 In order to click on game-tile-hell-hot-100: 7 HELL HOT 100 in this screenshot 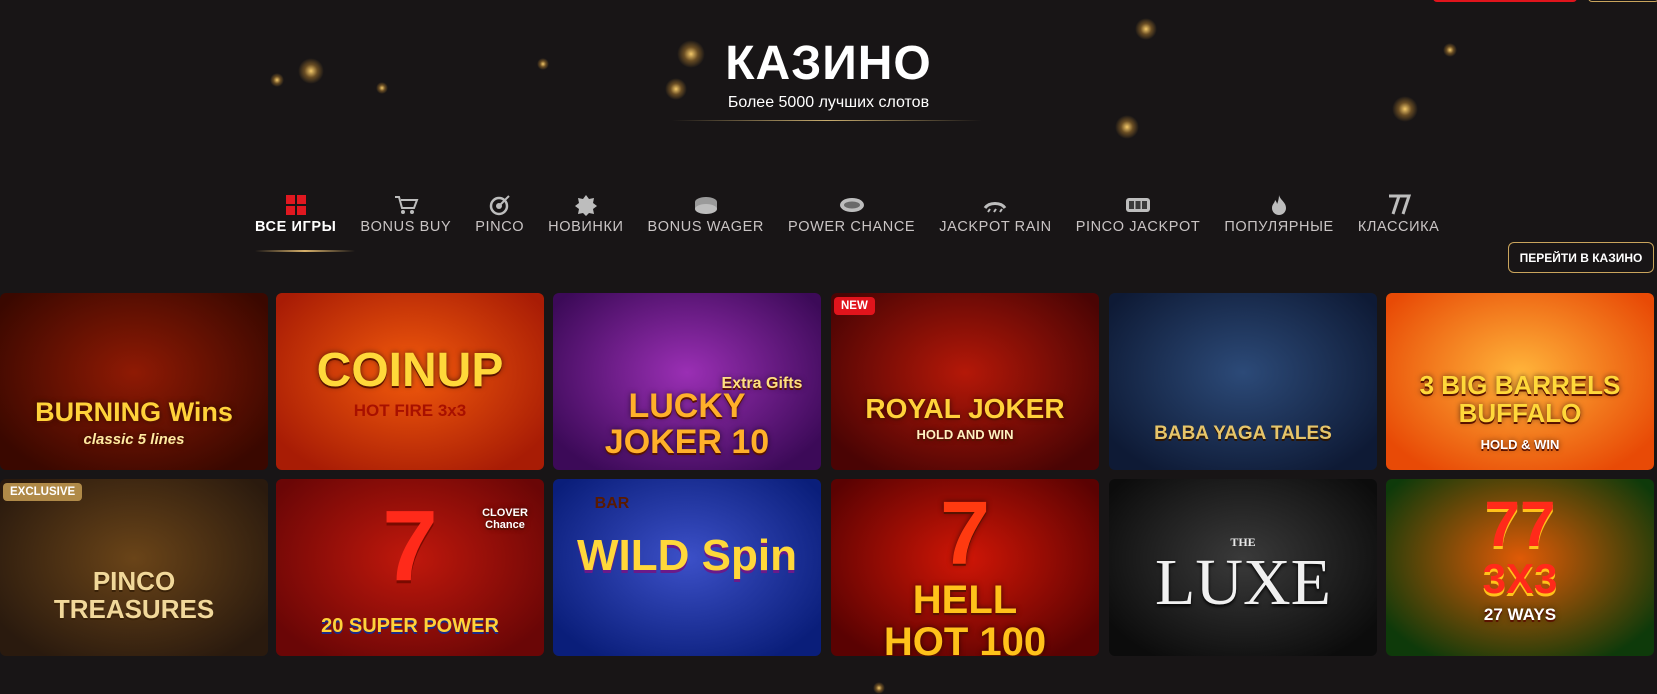, I will do `click(965, 567)`.